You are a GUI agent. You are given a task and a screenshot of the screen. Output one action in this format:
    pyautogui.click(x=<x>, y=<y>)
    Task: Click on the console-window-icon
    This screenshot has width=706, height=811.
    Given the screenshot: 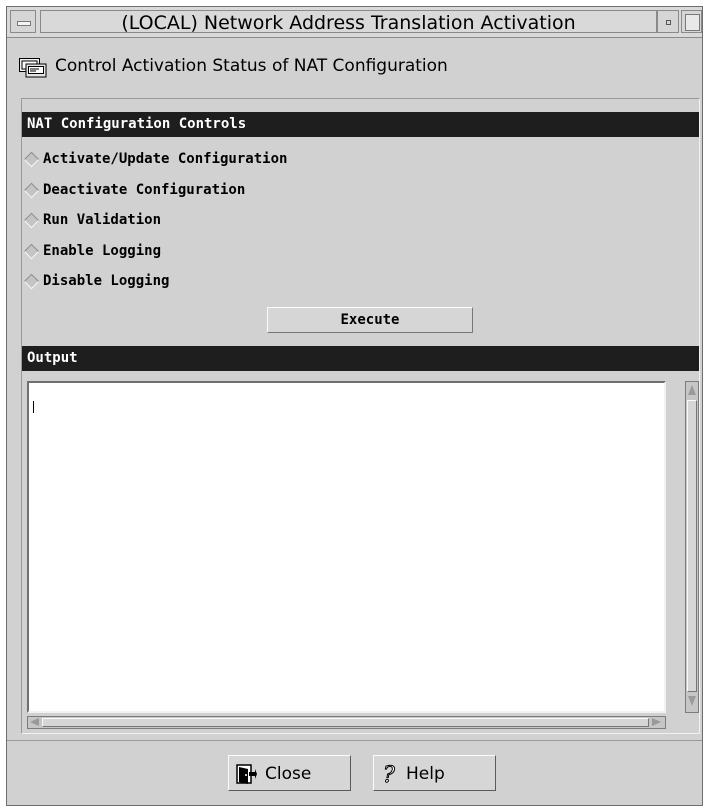 What is the action you would take?
    pyautogui.click(x=33, y=68)
    